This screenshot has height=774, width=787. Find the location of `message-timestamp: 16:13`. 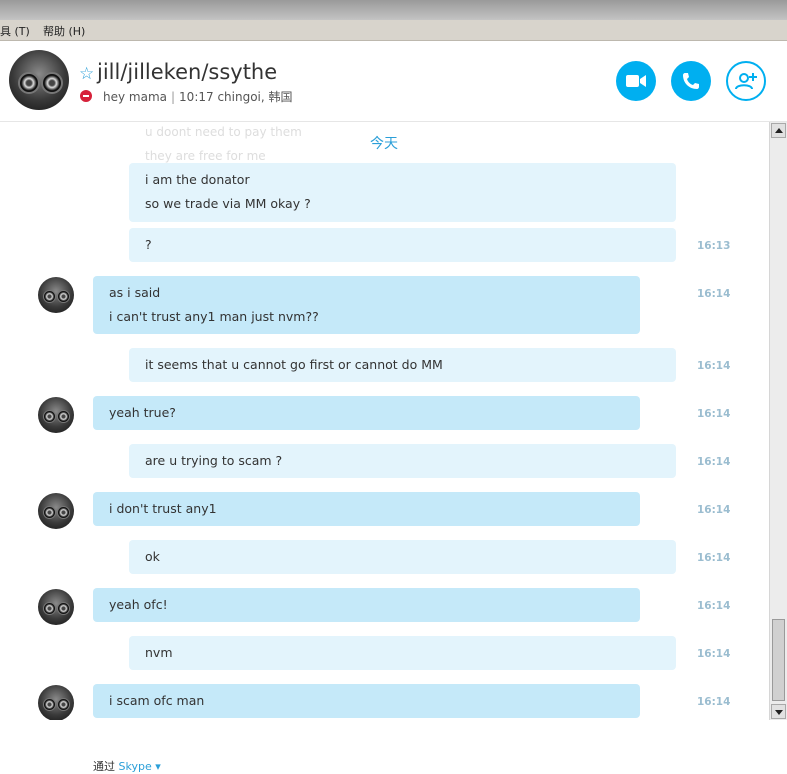

message-timestamp: 16:13 is located at coordinates (714, 246).